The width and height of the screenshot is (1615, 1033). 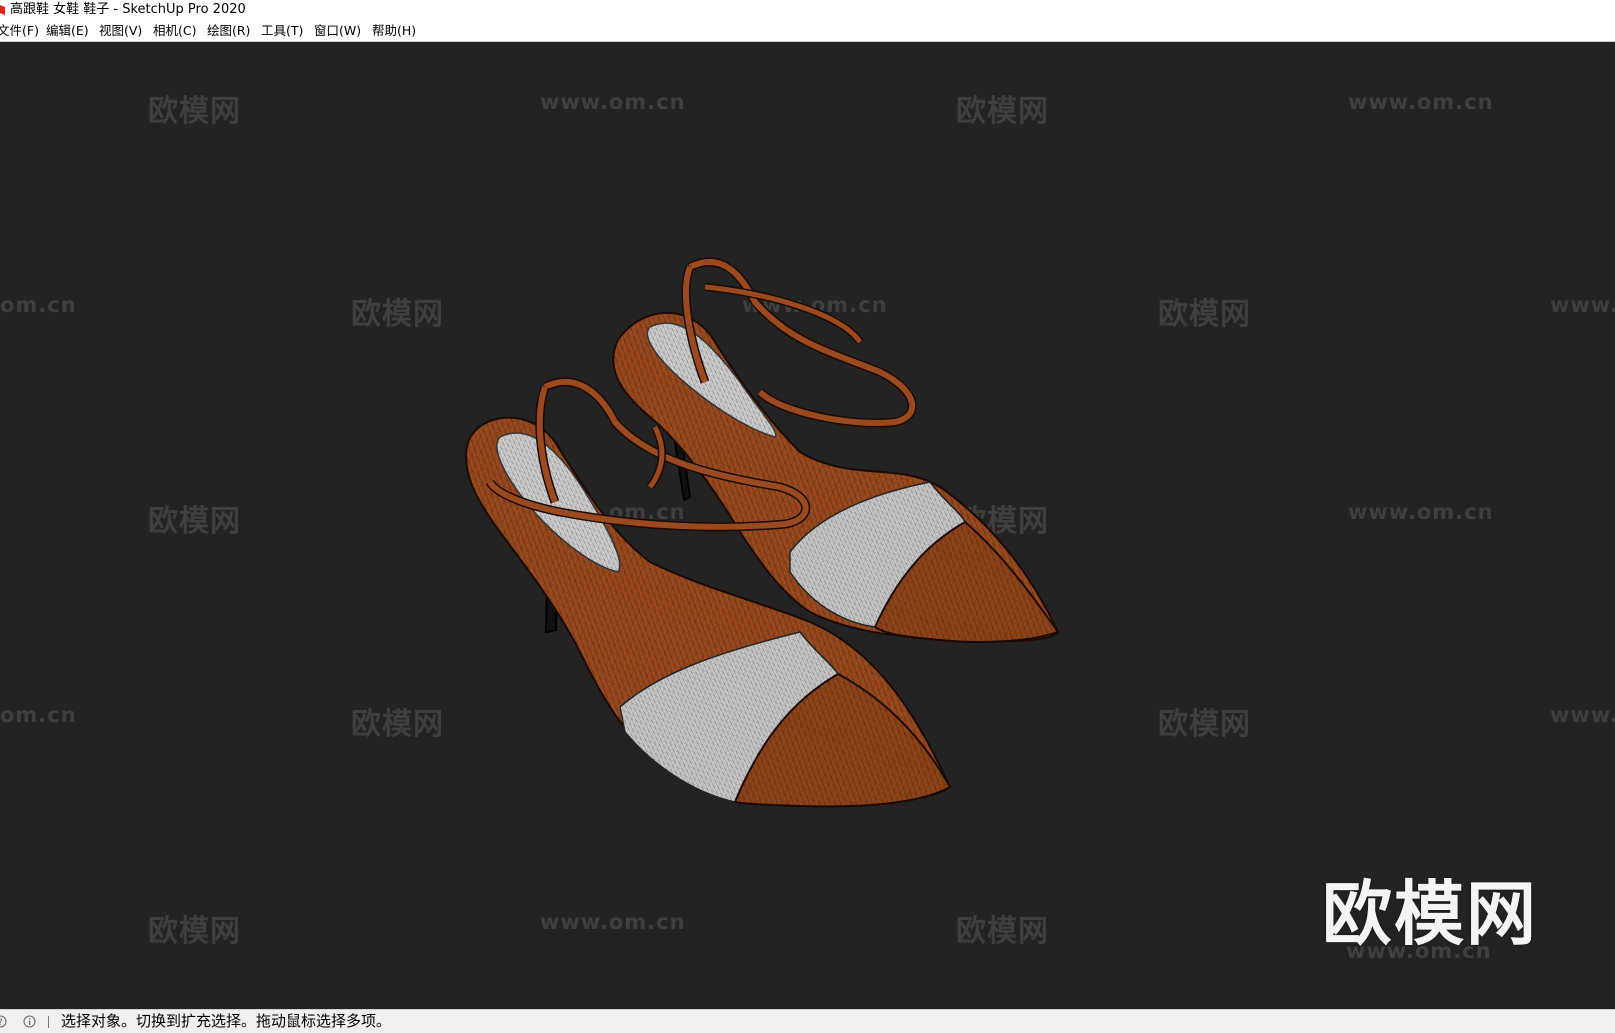 What do you see at coordinates (2, 10) in the screenshot?
I see `sketchup-logo-icon` at bounding box center [2, 10].